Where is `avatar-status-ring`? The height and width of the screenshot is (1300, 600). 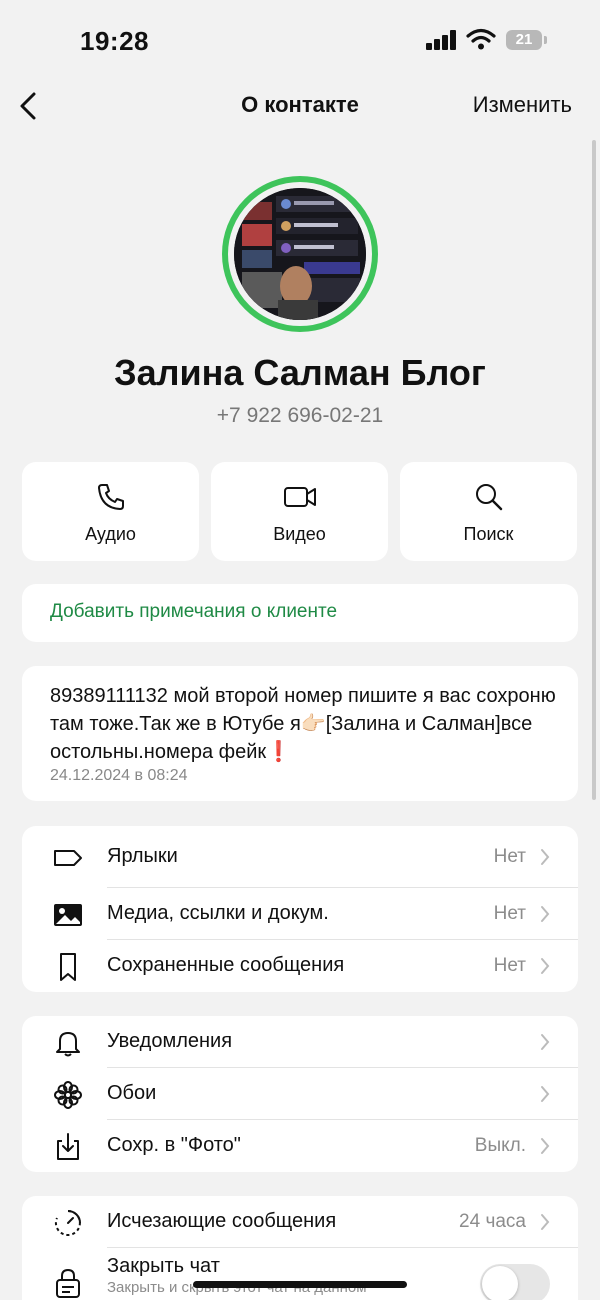 avatar-status-ring is located at coordinates (300, 254).